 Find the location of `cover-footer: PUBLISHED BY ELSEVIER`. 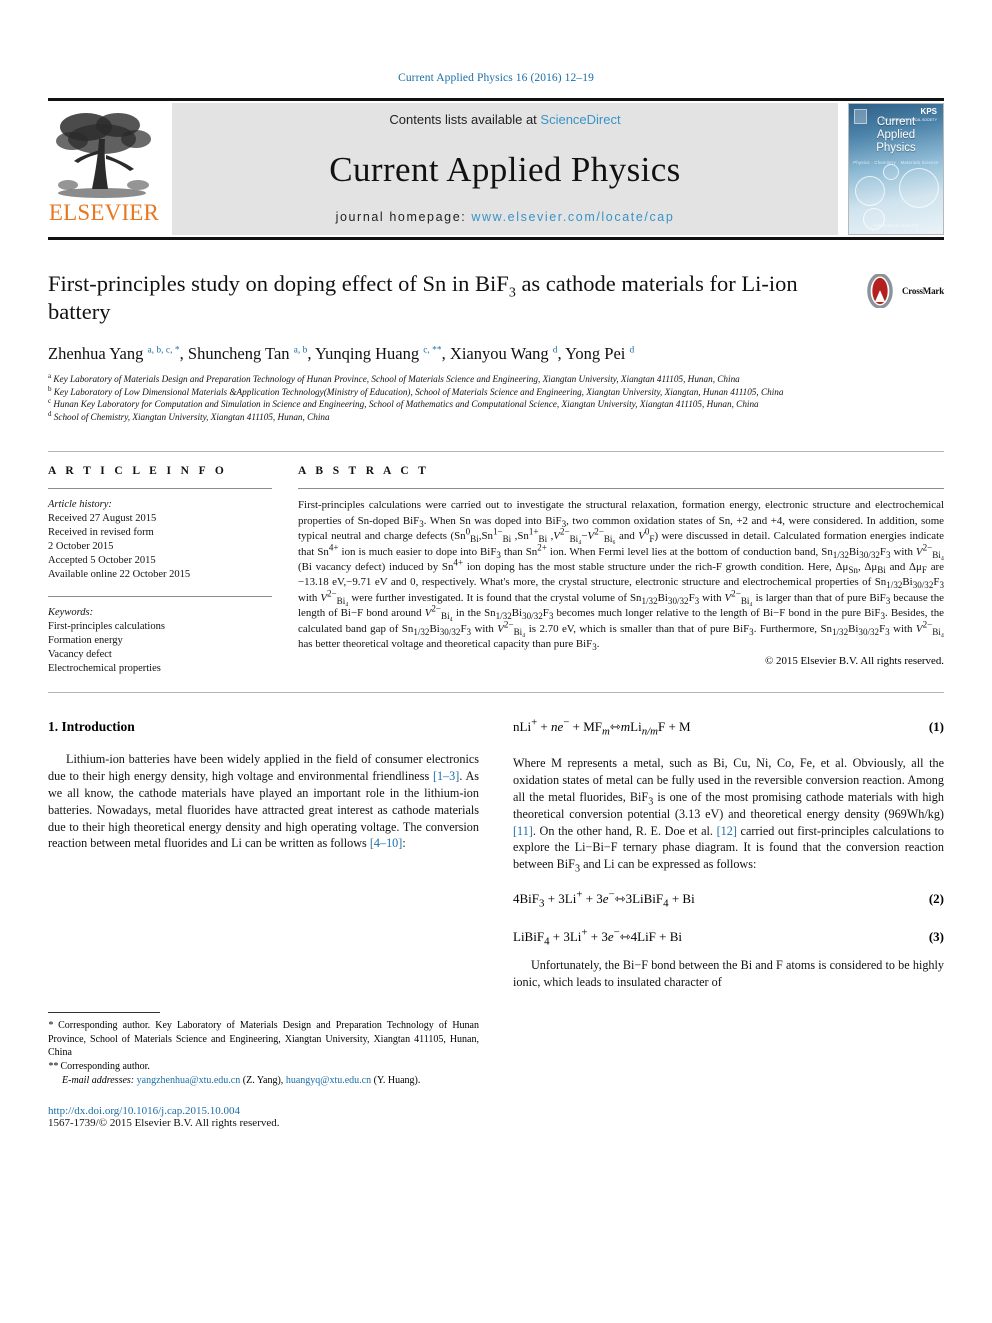

cover-footer: PUBLISHED BY ELSEVIER is located at coordinates (896, 226).